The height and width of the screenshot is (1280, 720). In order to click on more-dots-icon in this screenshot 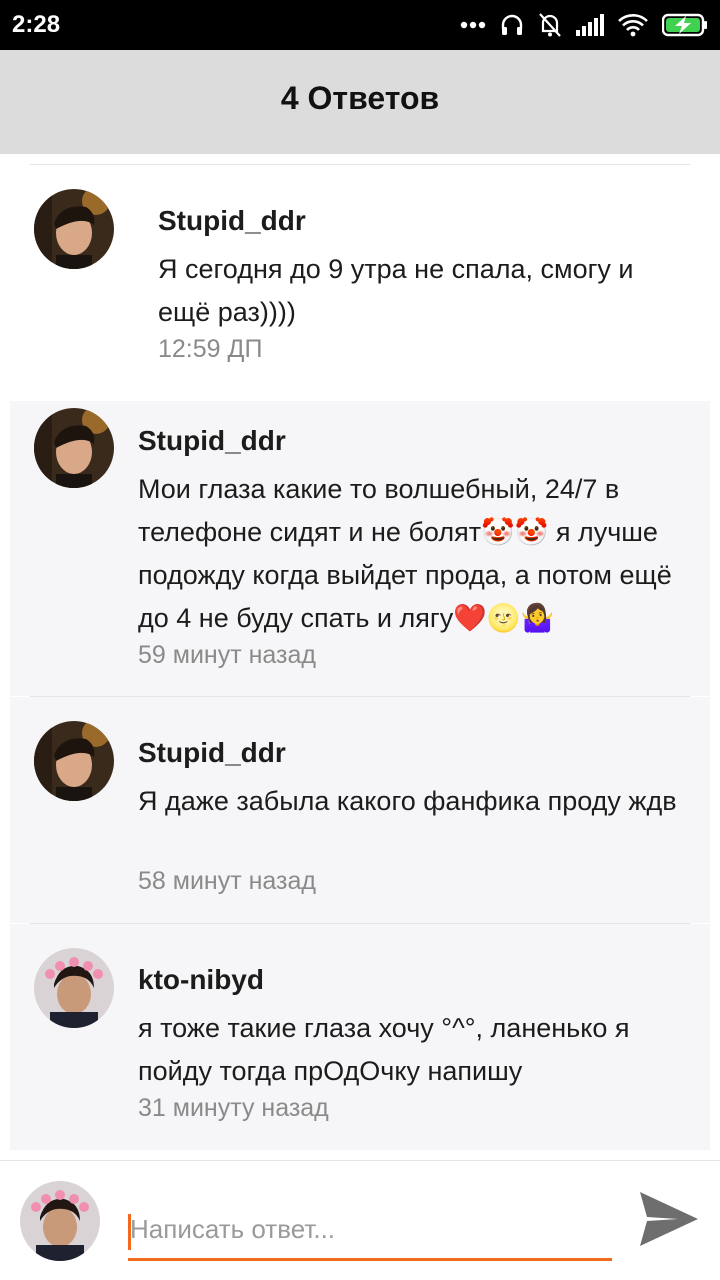, I will do `click(473, 25)`.